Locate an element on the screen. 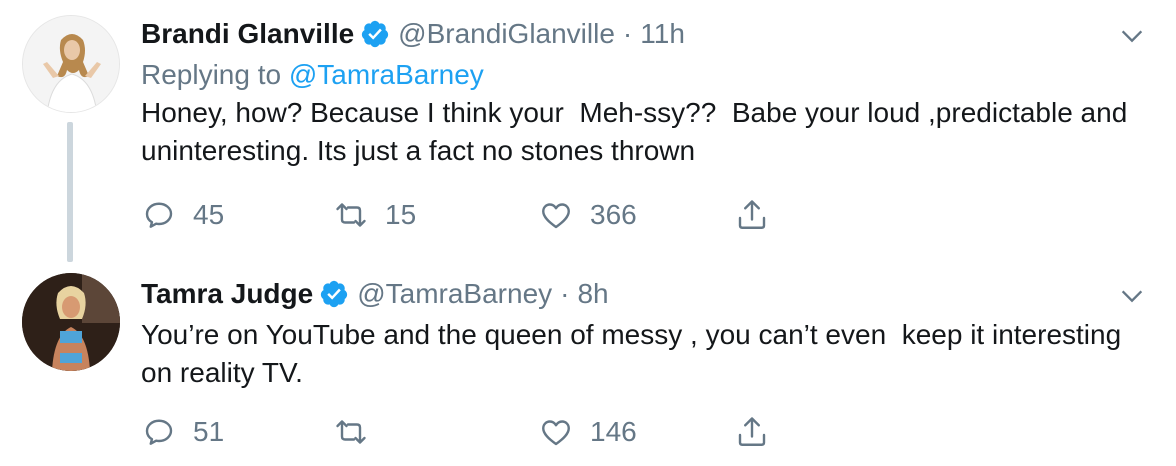  user-handle: @TamraBarney is located at coordinates (454, 294).